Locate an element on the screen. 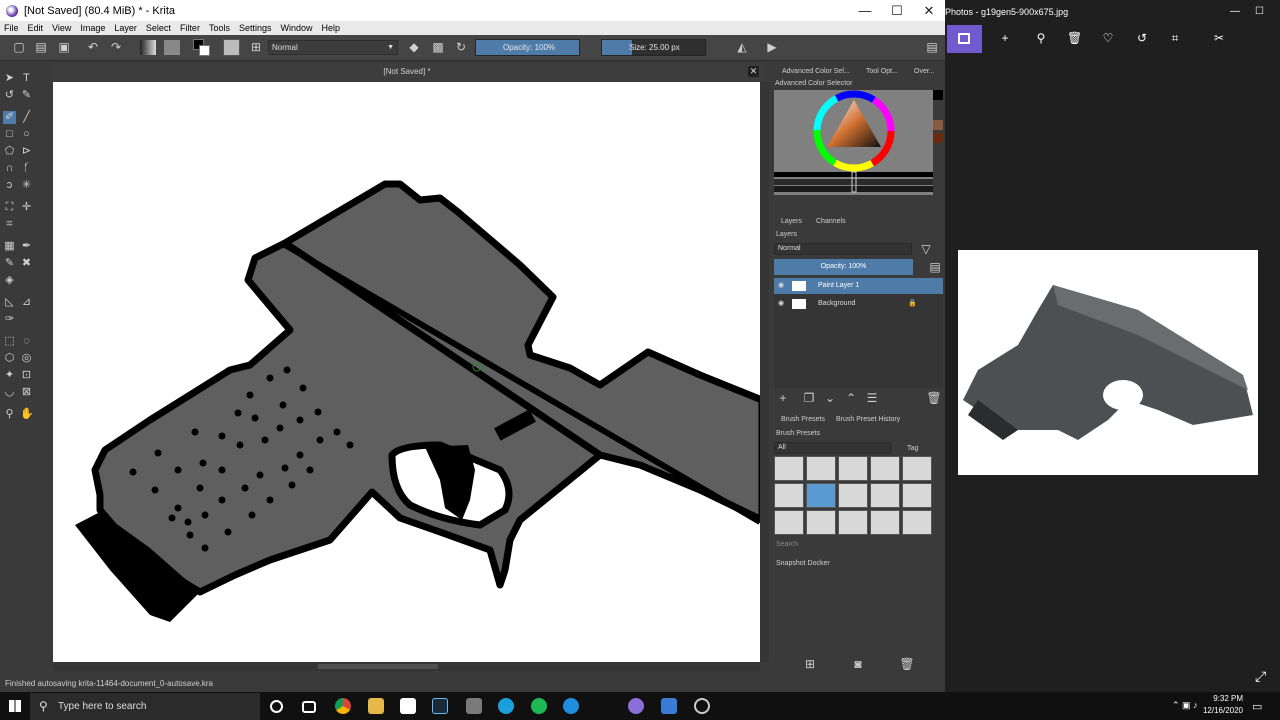 The image size is (1280, 720). horizontal-scroll-thumb is located at coordinates (378, 666).